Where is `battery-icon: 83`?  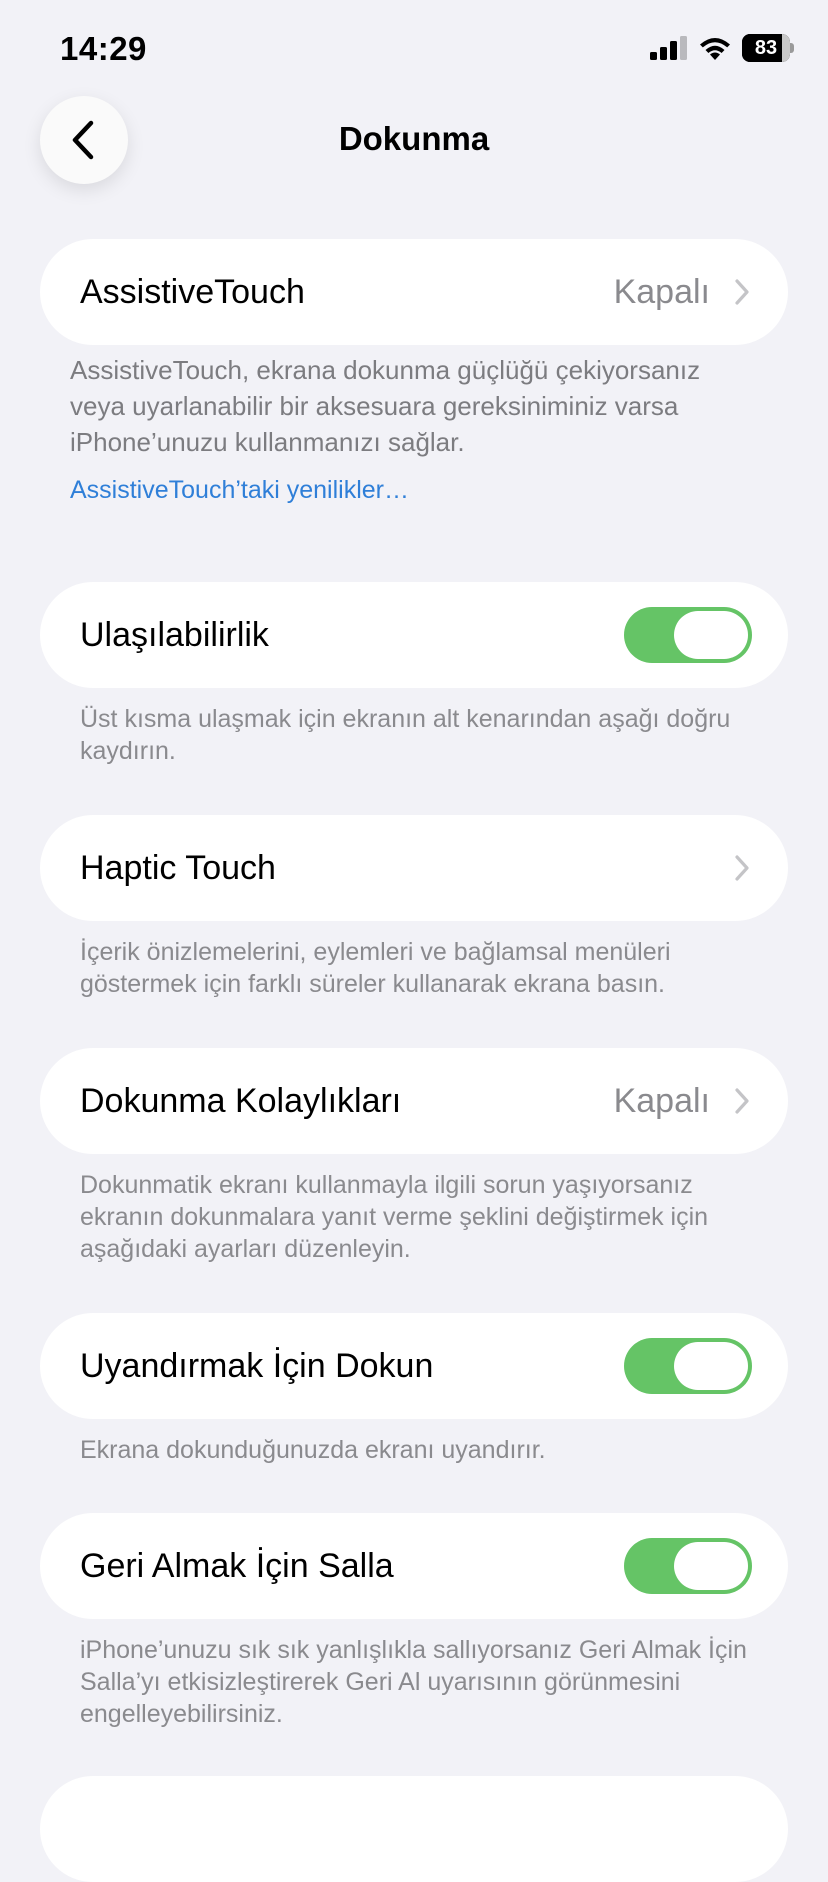 battery-icon: 83 is located at coordinates (768, 48).